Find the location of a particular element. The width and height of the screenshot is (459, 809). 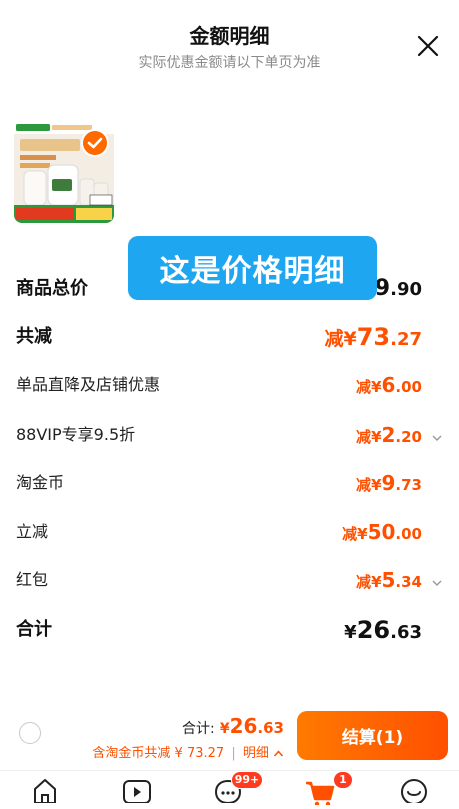

checkout-button: 结算(1) is located at coordinates (372, 735).